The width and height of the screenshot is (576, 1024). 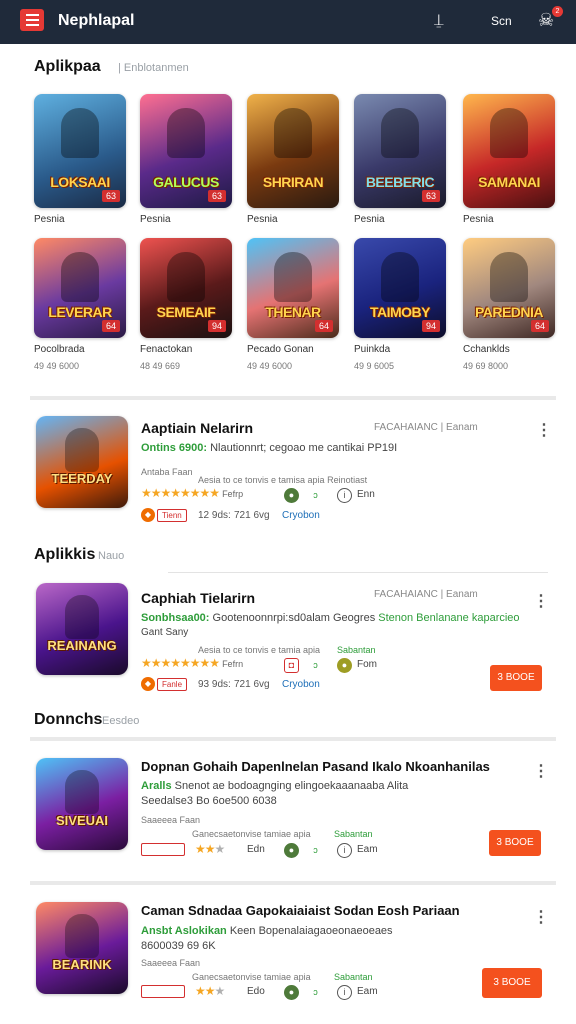 I want to click on card-title: Aaptiain Nelarirn, so click(x=197, y=428).